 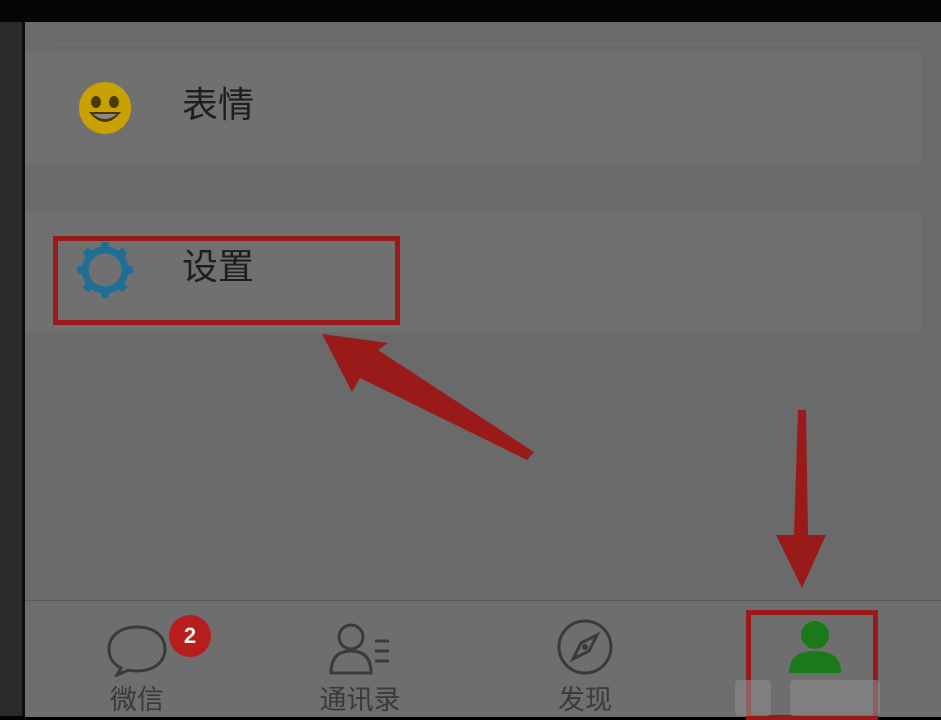 What do you see at coordinates (585, 700) in the screenshot?
I see `tab-label: 发现` at bounding box center [585, 700].